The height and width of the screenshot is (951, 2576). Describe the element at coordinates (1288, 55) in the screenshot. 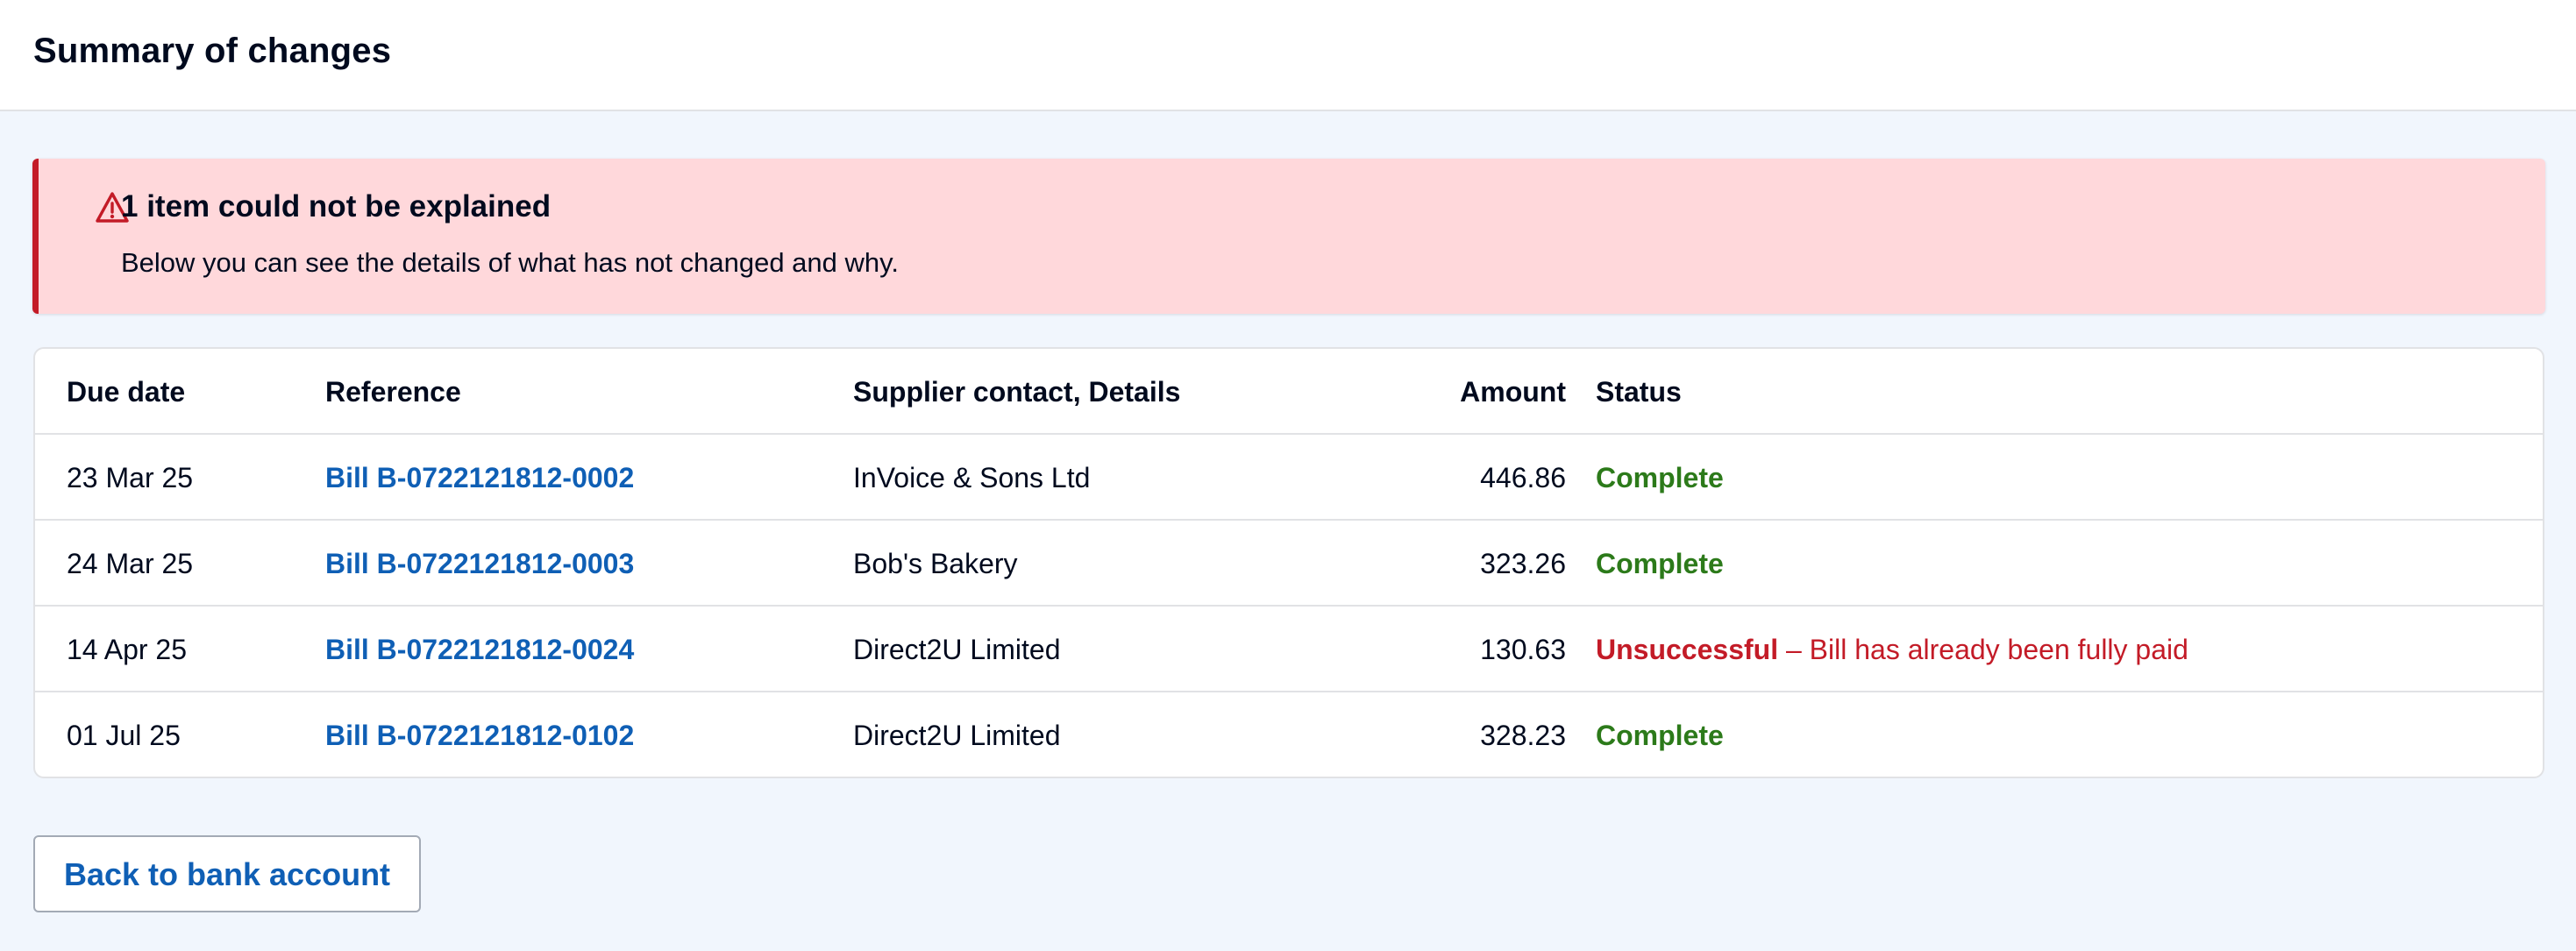

I see `page-header: Summary of changes` at that location.